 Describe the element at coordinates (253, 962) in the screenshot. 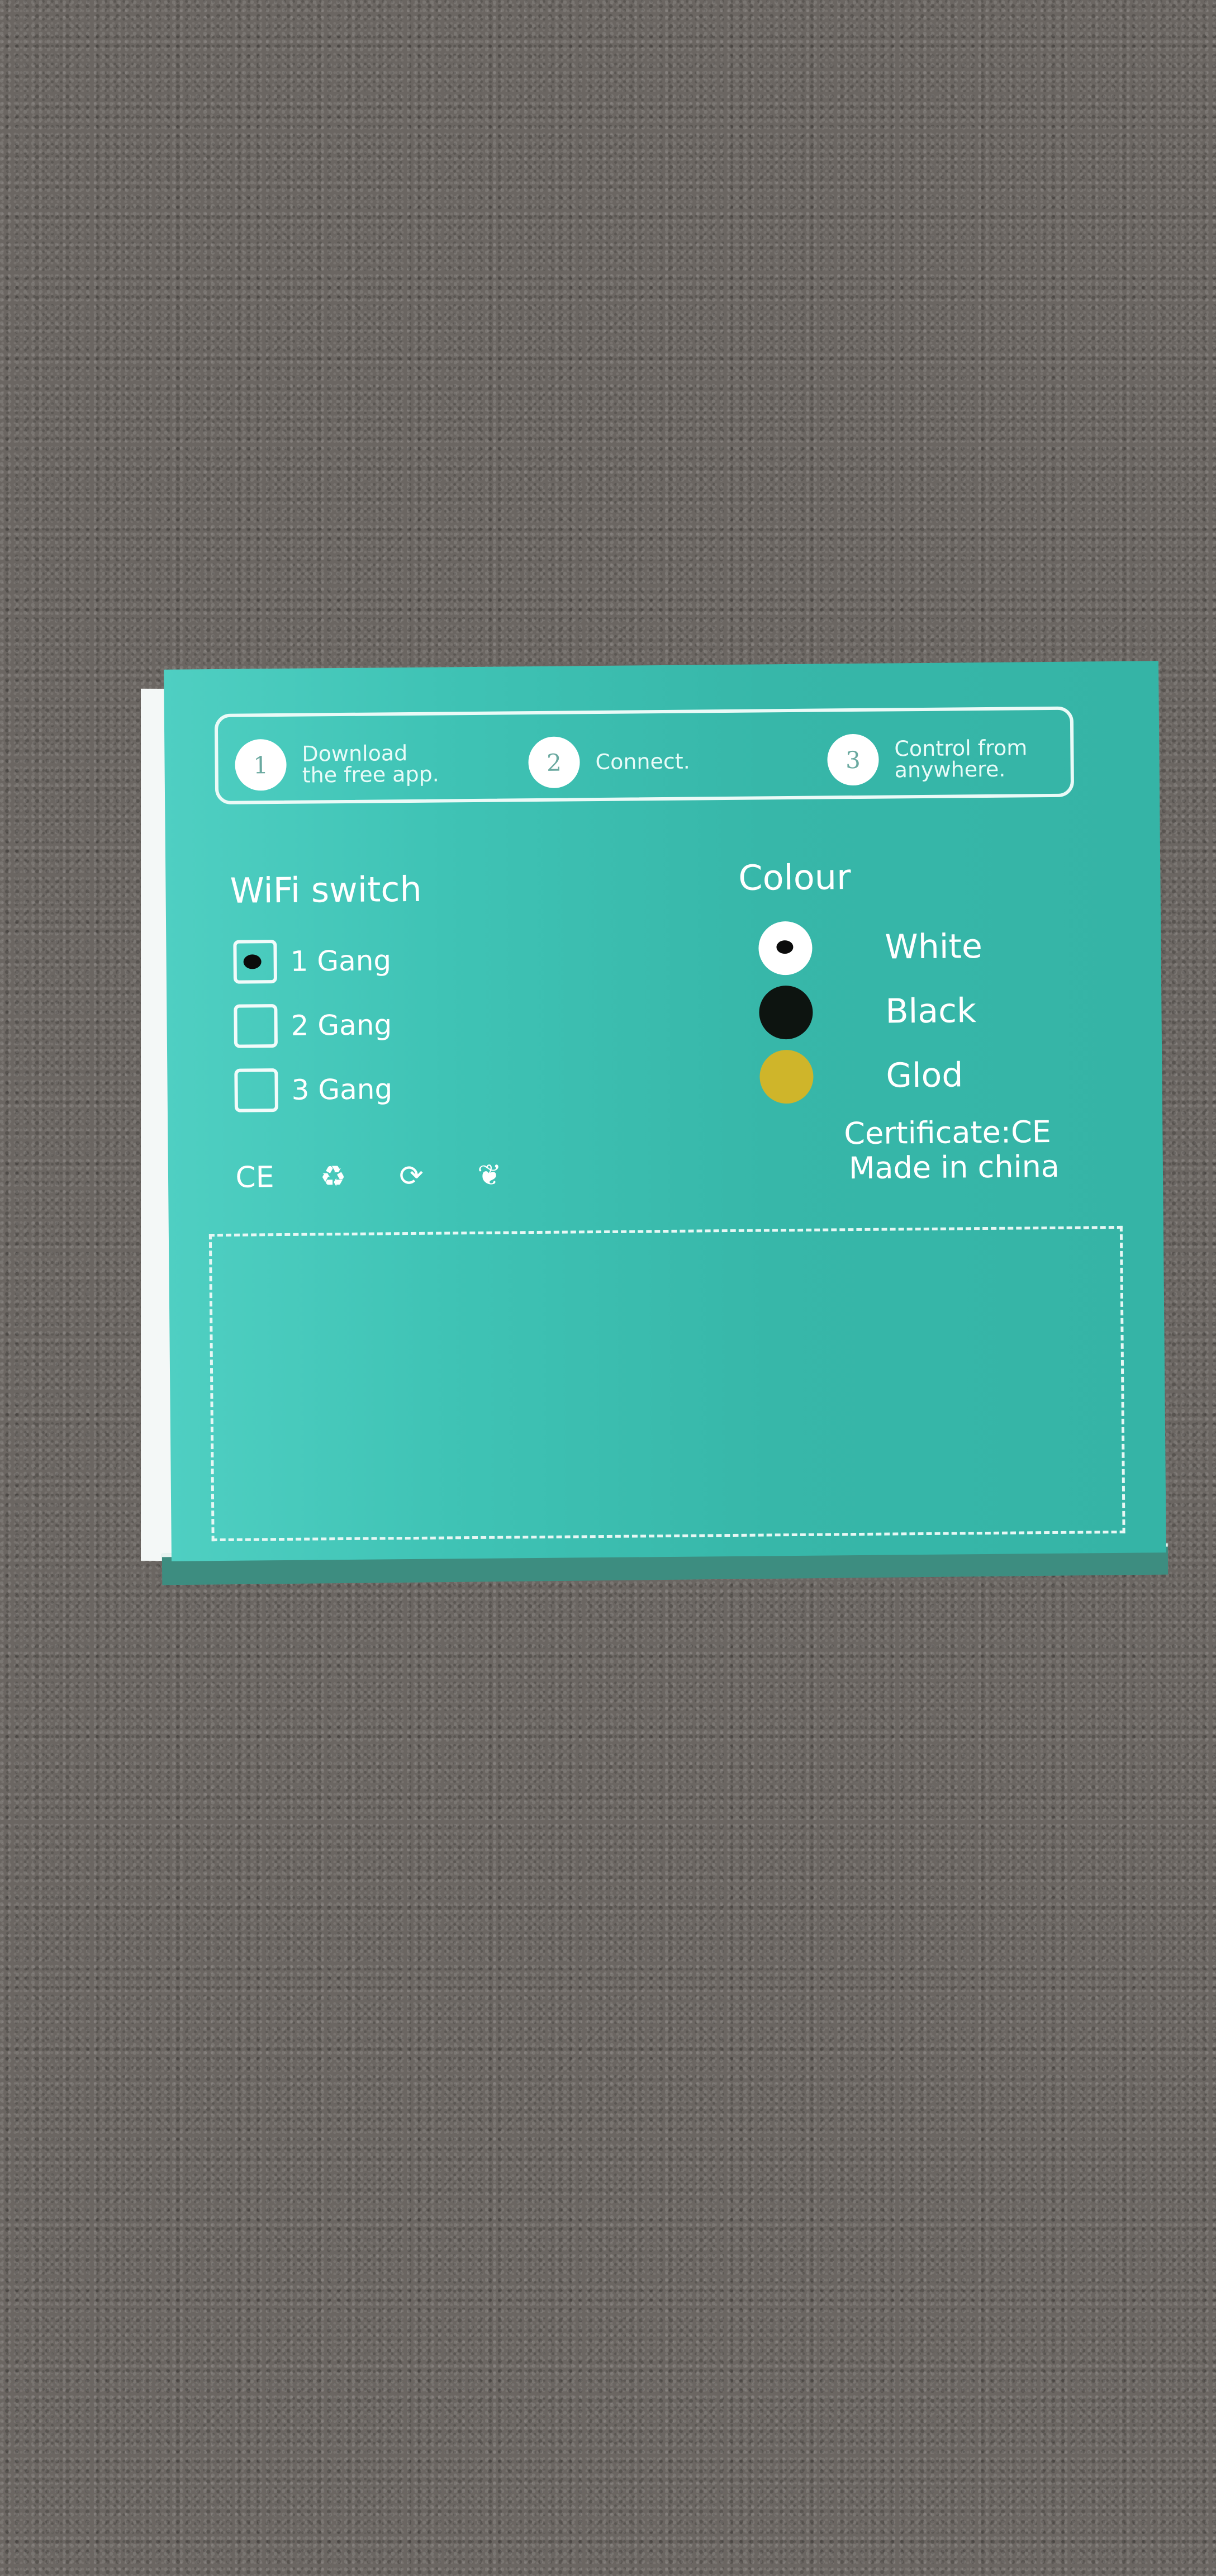

I see `checked-mark` at that location.